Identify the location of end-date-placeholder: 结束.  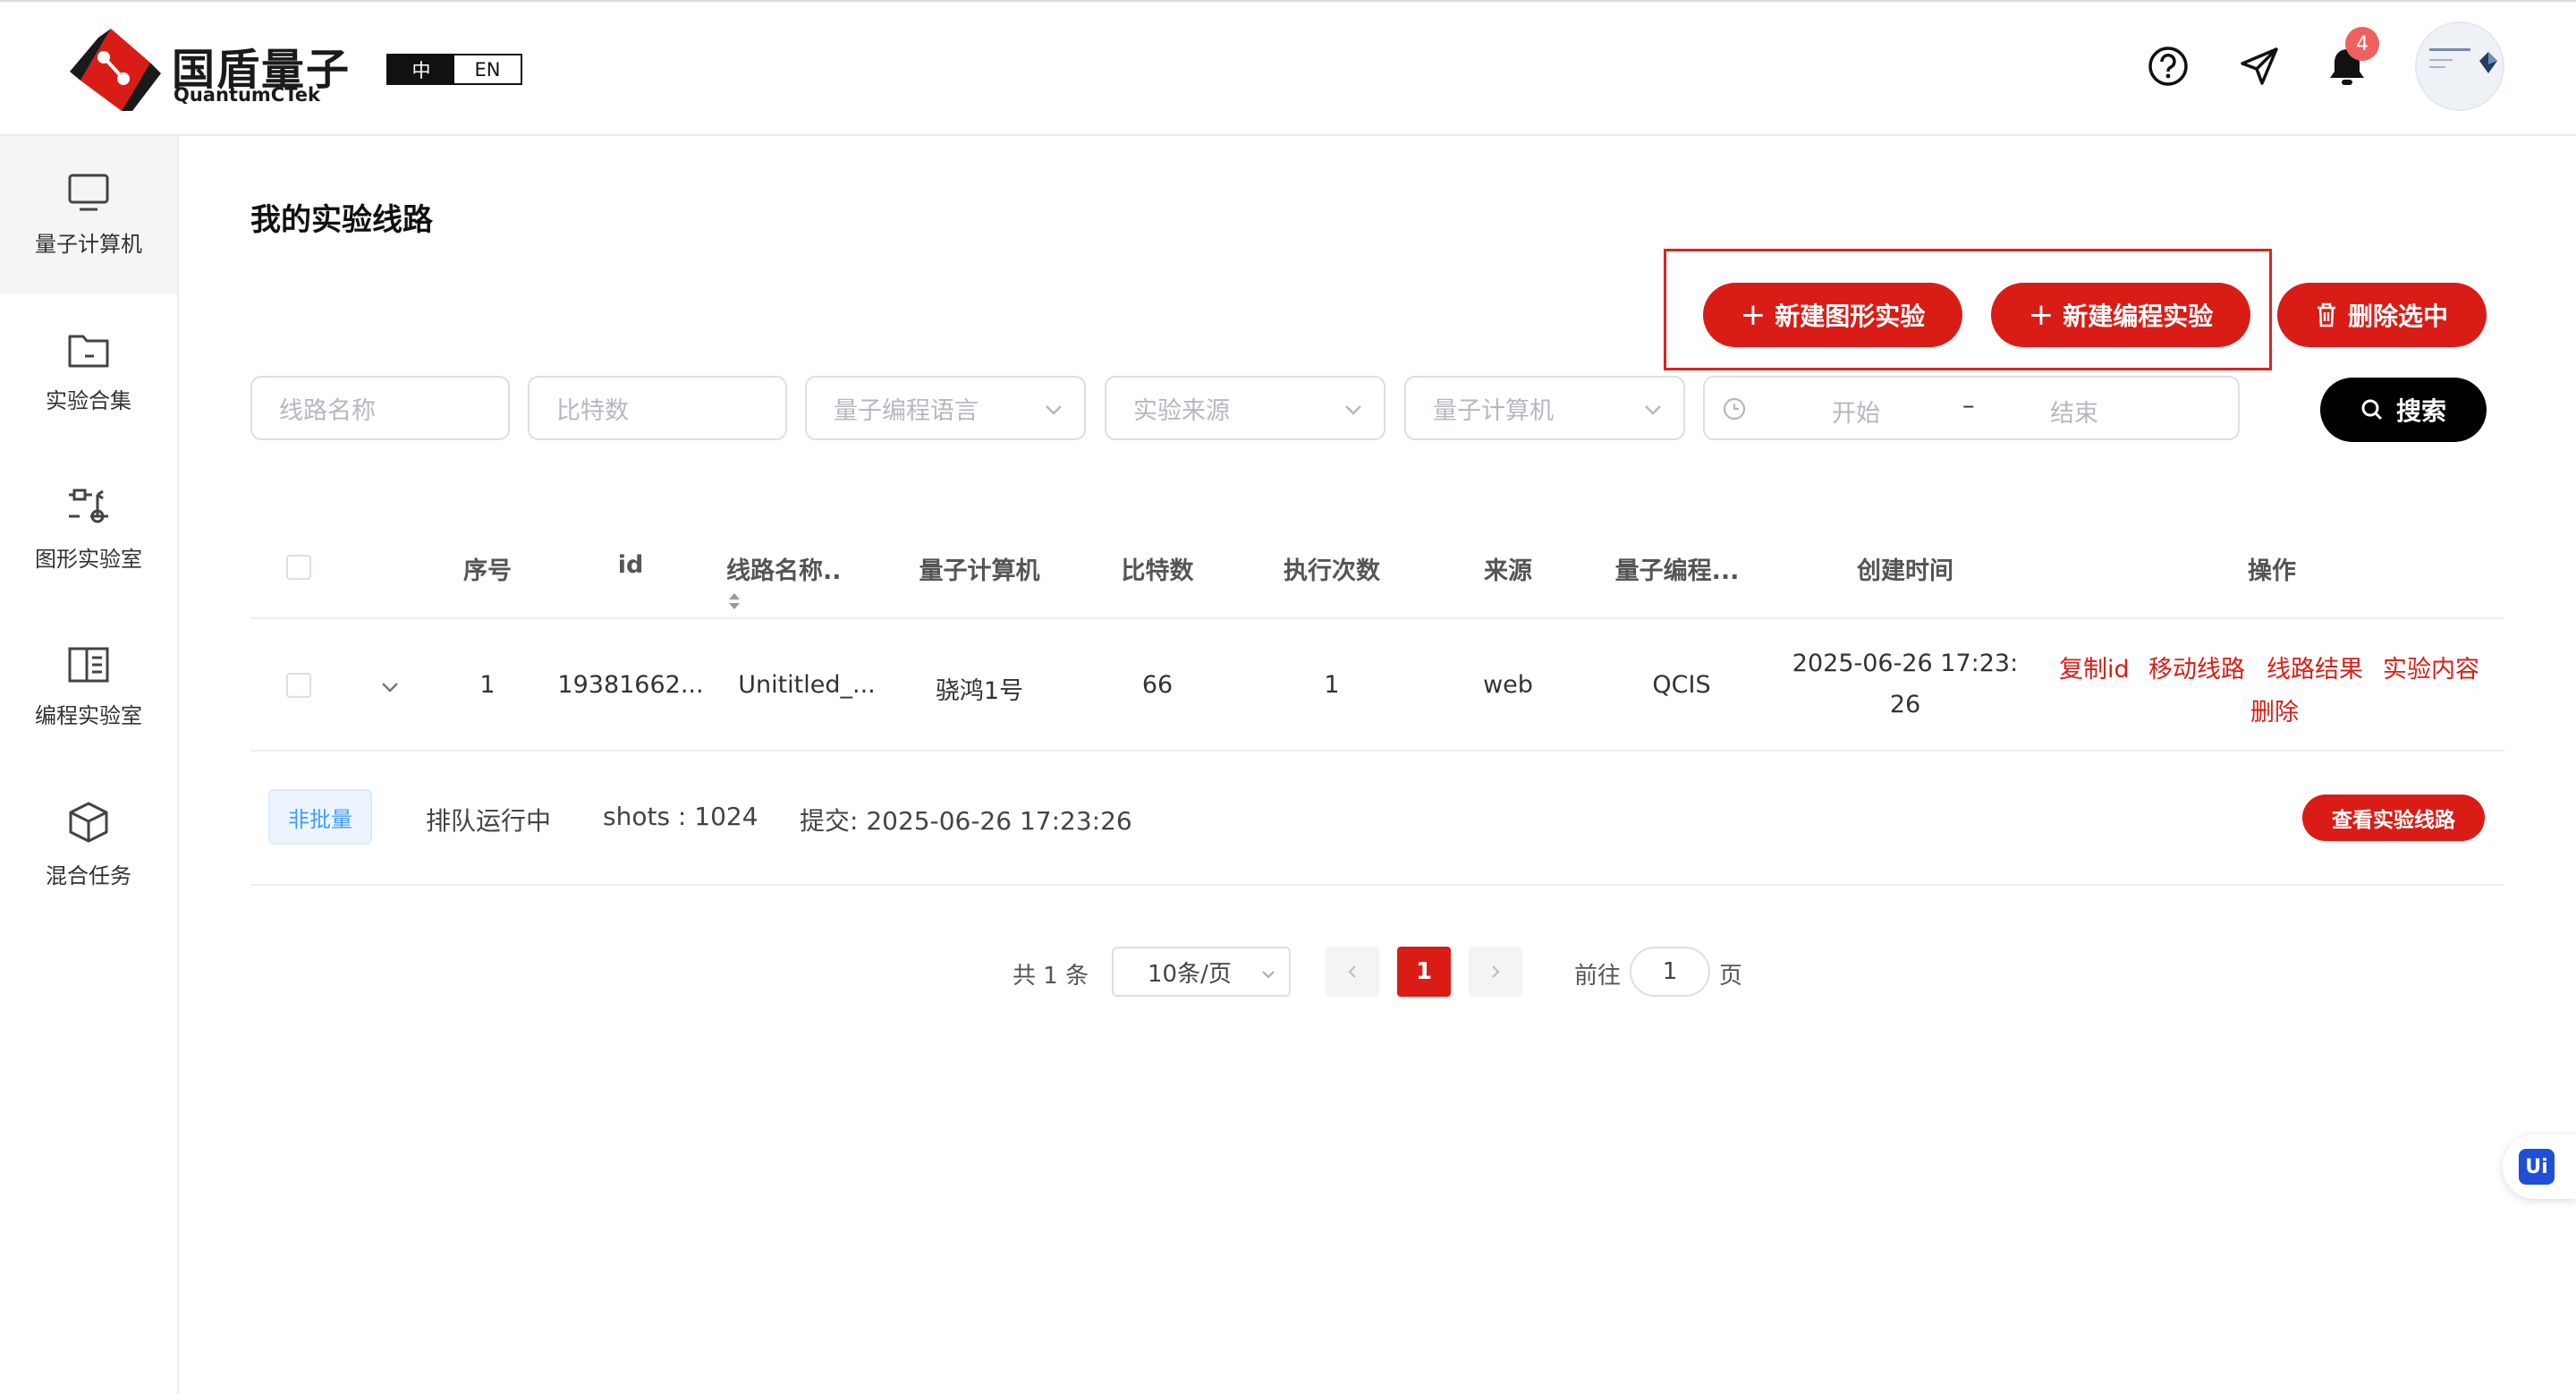
(2074, 411).